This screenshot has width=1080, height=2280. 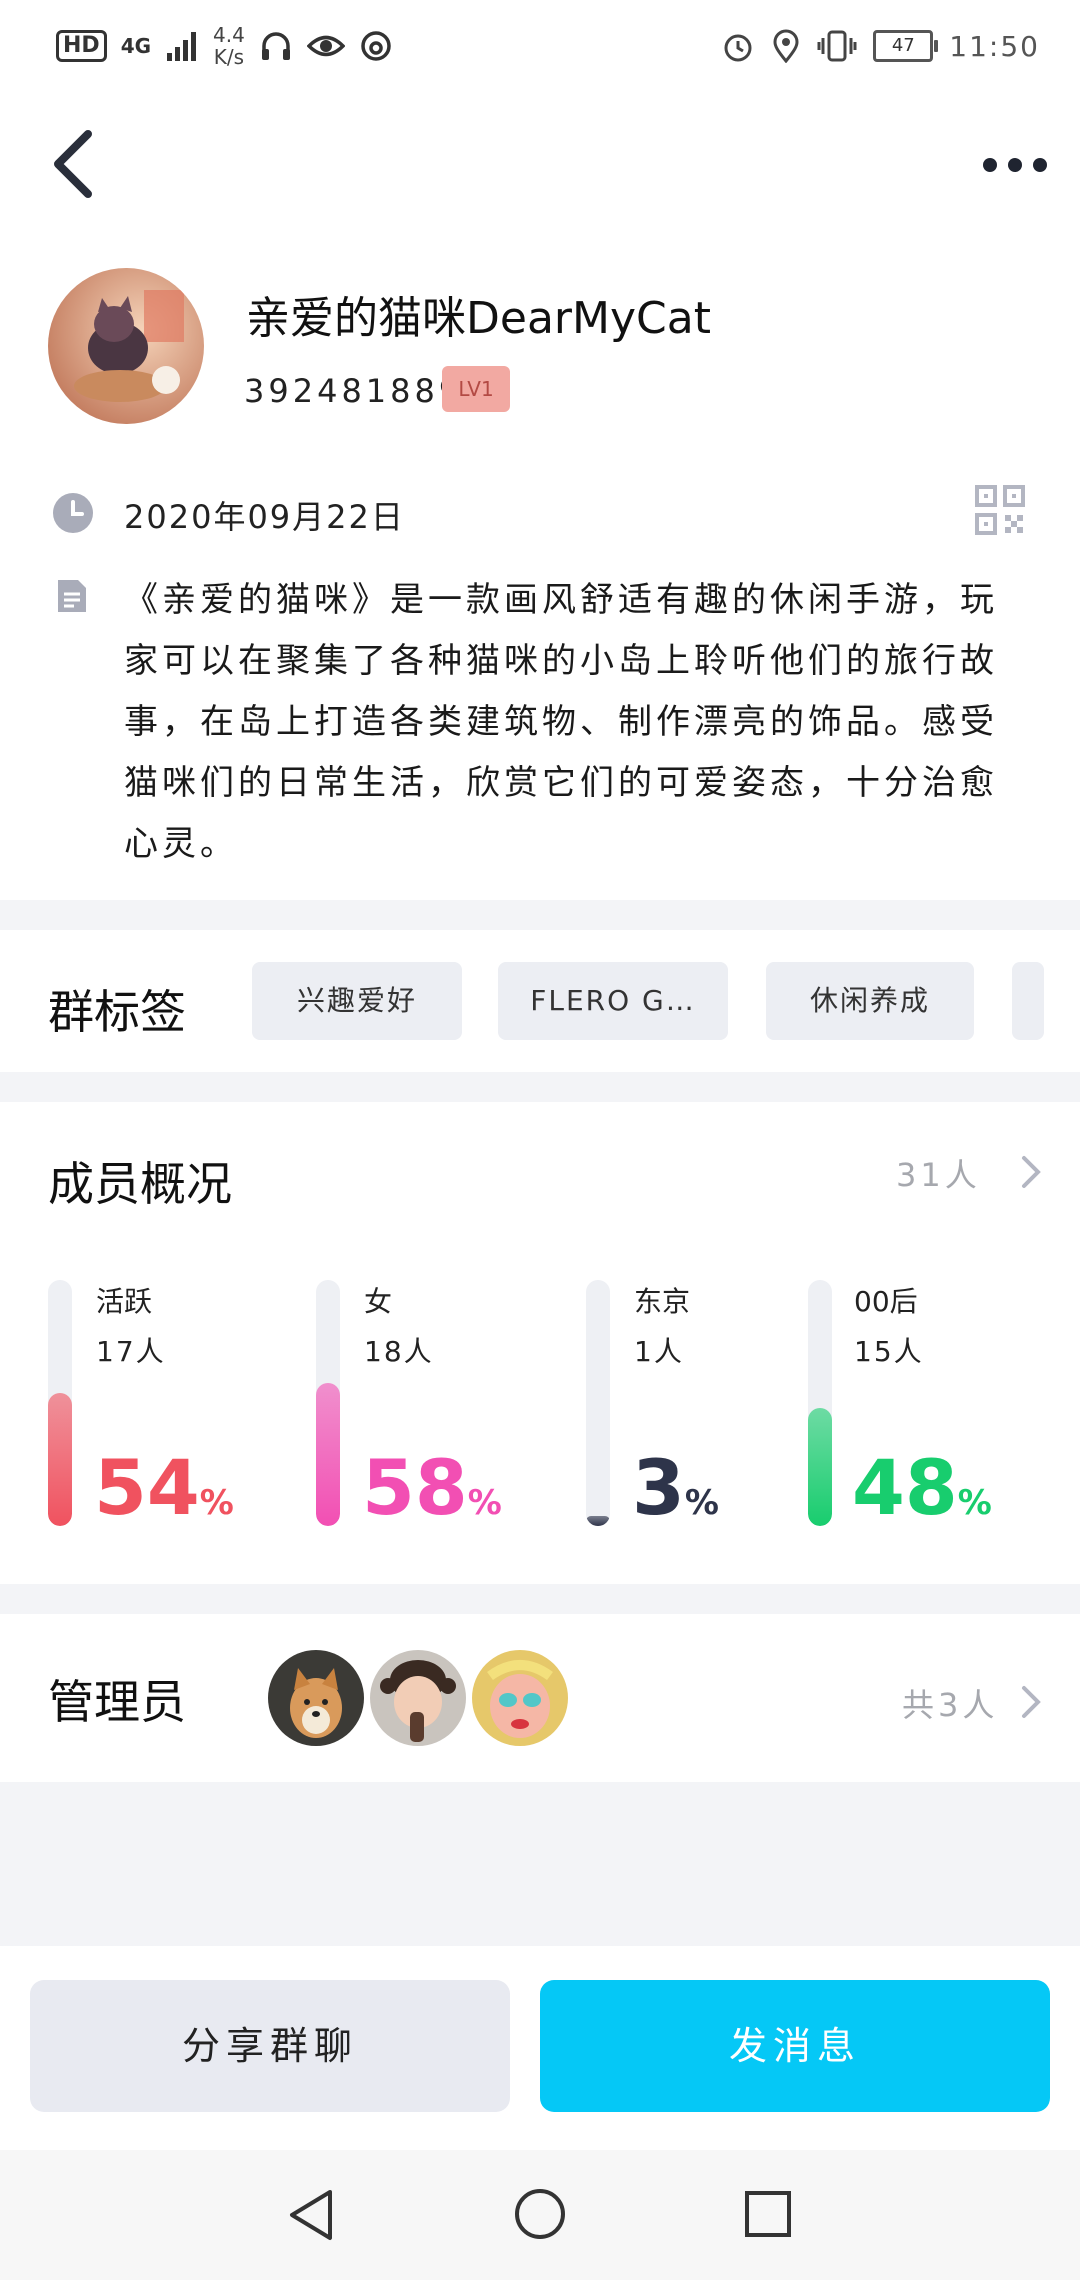 What do you see at coordinates (905, 1487) in the screenshot?
I see `stat-percent-value: 48` at bounding box center [905, 1487].